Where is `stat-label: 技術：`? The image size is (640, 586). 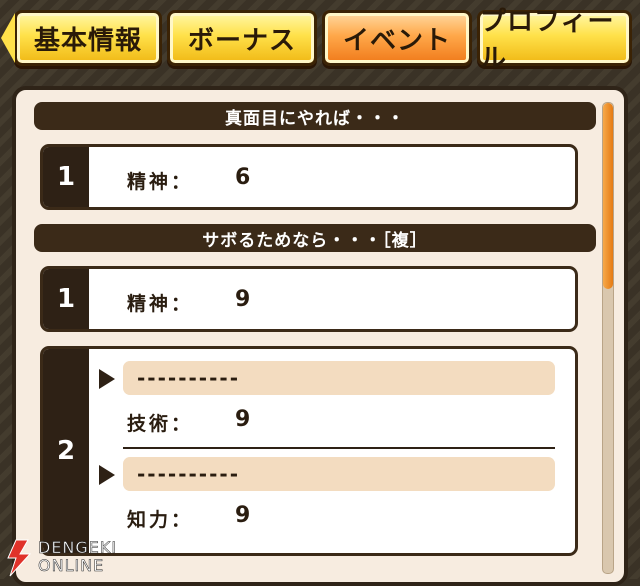 stat-label: 技術： is located at coordinates (160, 424).